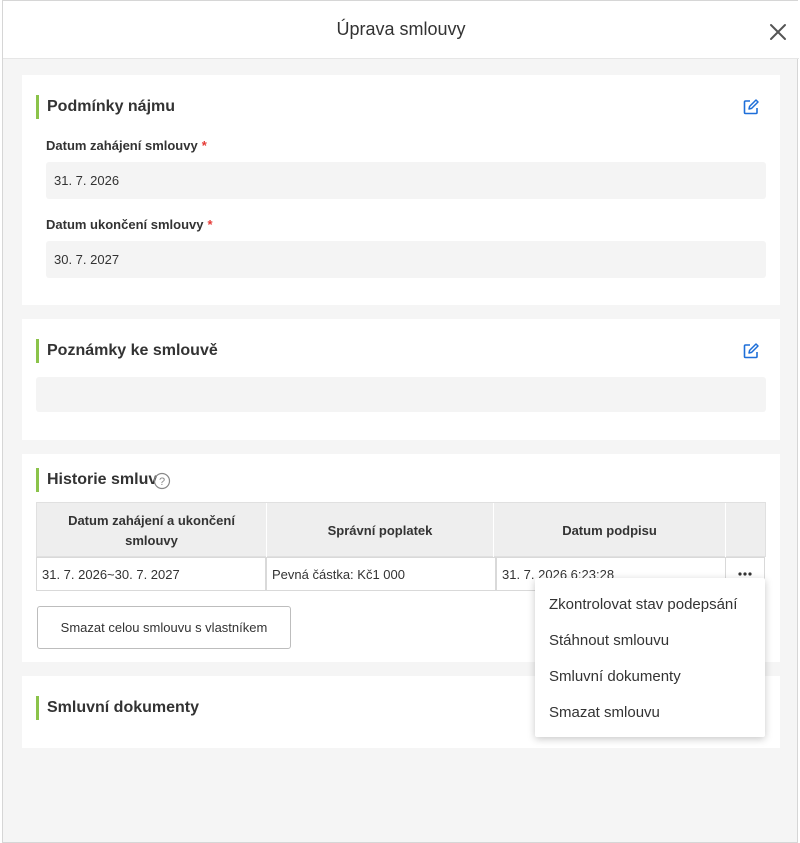  Describe the element at coordinates (650, 641) in the screenshot. I see `menu-item-download: Stáhnout smlouvu` at that location.